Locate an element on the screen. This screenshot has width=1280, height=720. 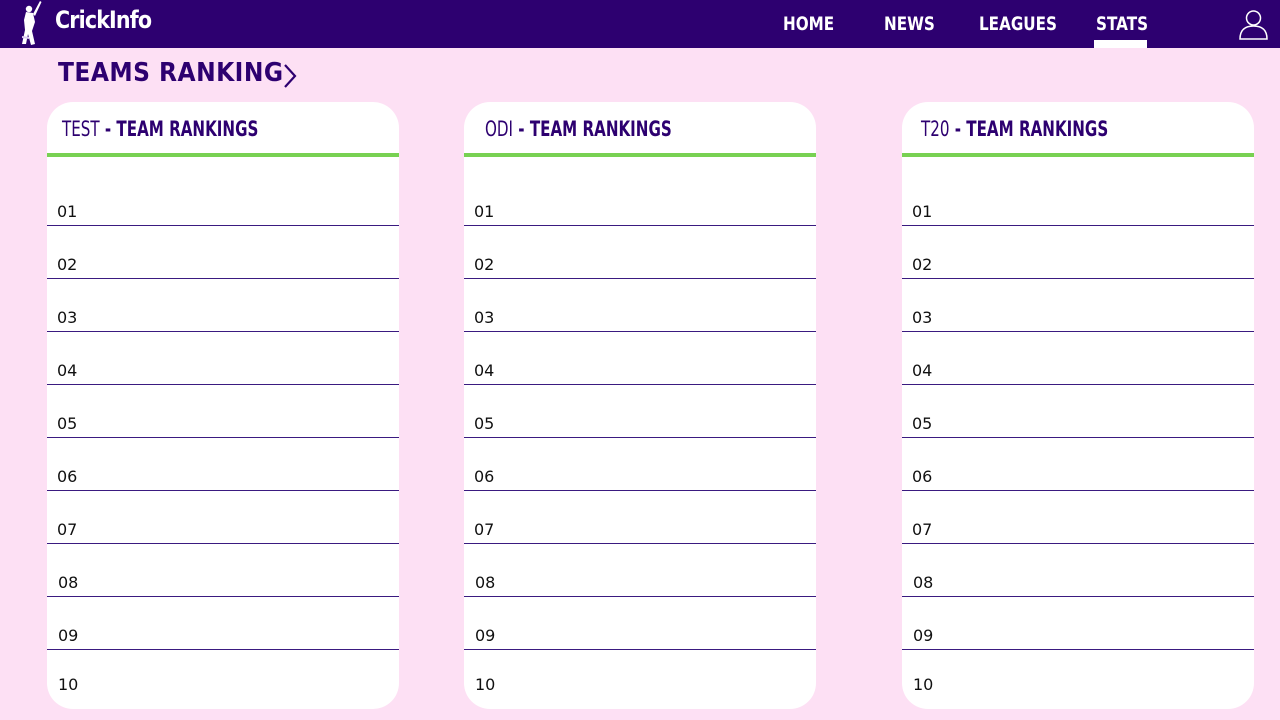
section-title-text: TEAMS RANKING is located at coordinates (171, 73).